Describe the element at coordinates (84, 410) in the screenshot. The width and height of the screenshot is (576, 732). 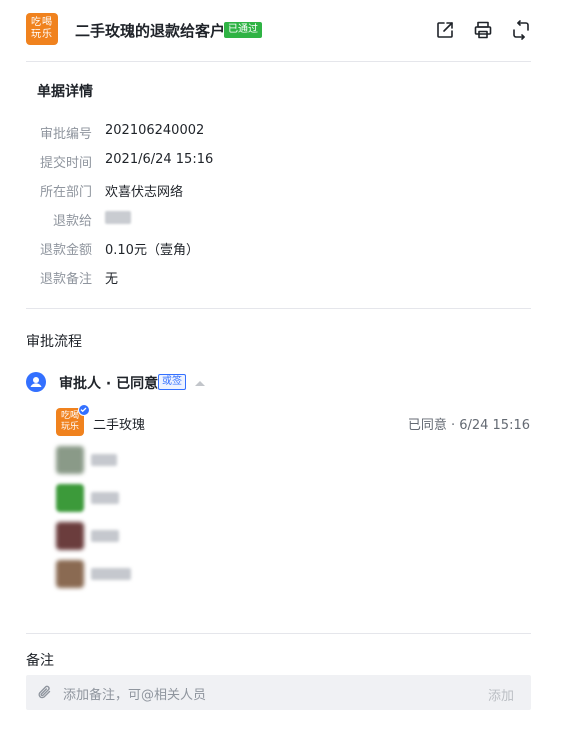
I see `verified-check-icon` at that location.